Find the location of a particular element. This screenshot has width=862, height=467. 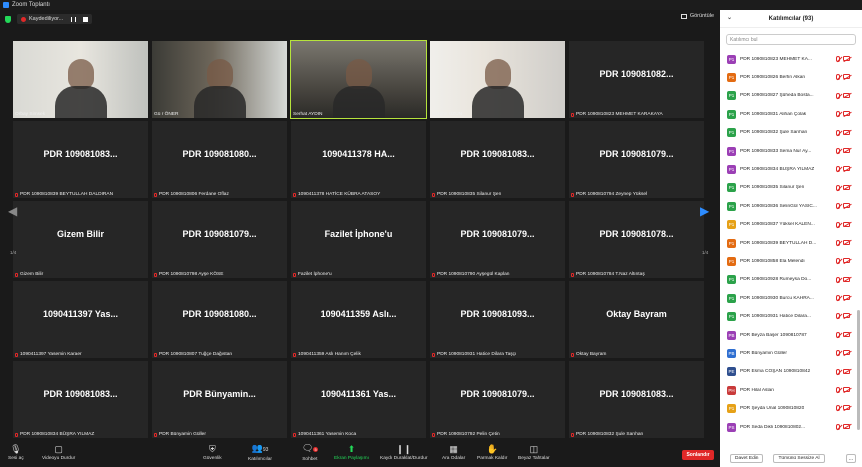

tile-name-label: PDR 1090810832 Şule Sarıhan is located at coordinates (610, 434).